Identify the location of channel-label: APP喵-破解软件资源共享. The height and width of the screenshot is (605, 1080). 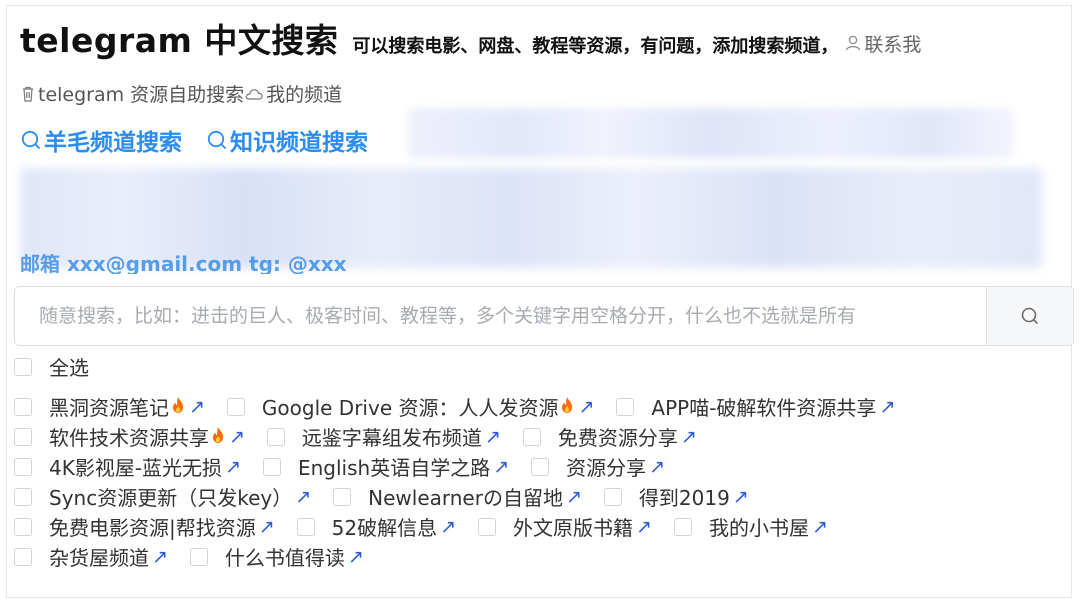
(764, 408).